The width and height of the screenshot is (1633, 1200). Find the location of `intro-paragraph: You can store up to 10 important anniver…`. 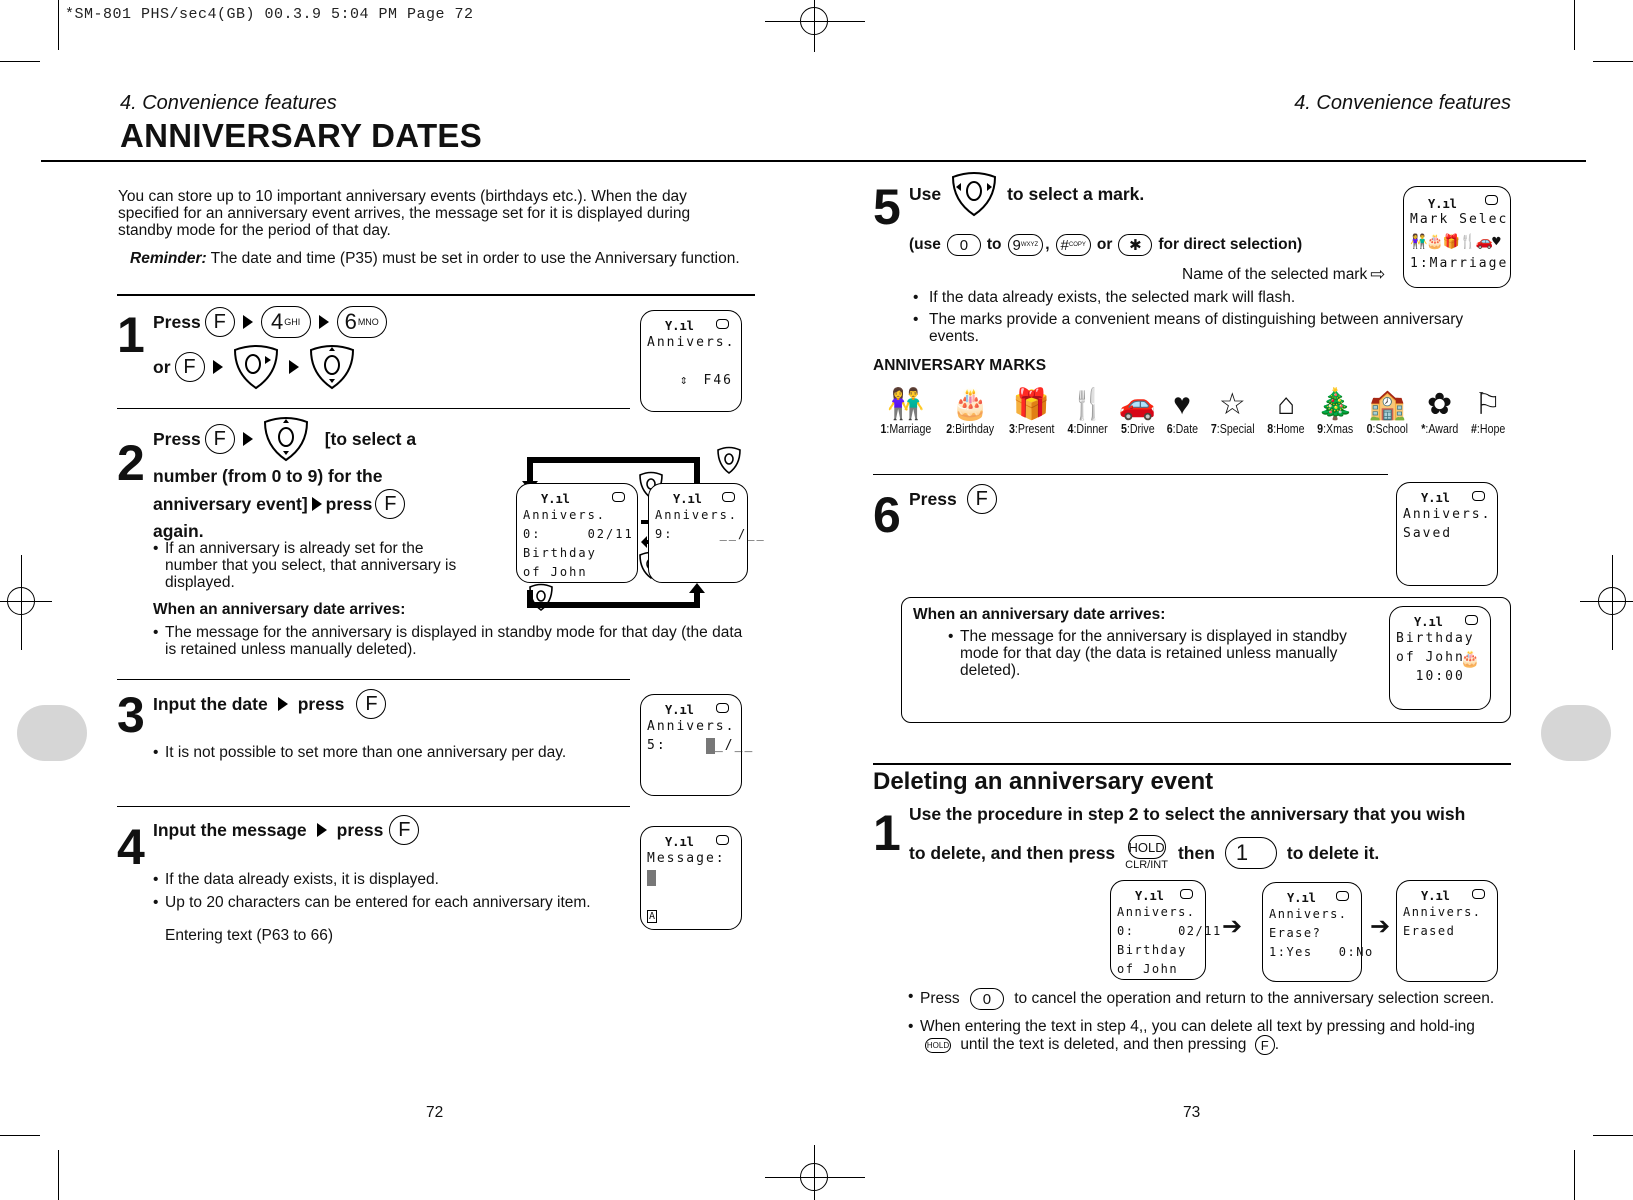

intro-paragraph: You can store up to 10 important anniver… is located at coordinates (404, 213).